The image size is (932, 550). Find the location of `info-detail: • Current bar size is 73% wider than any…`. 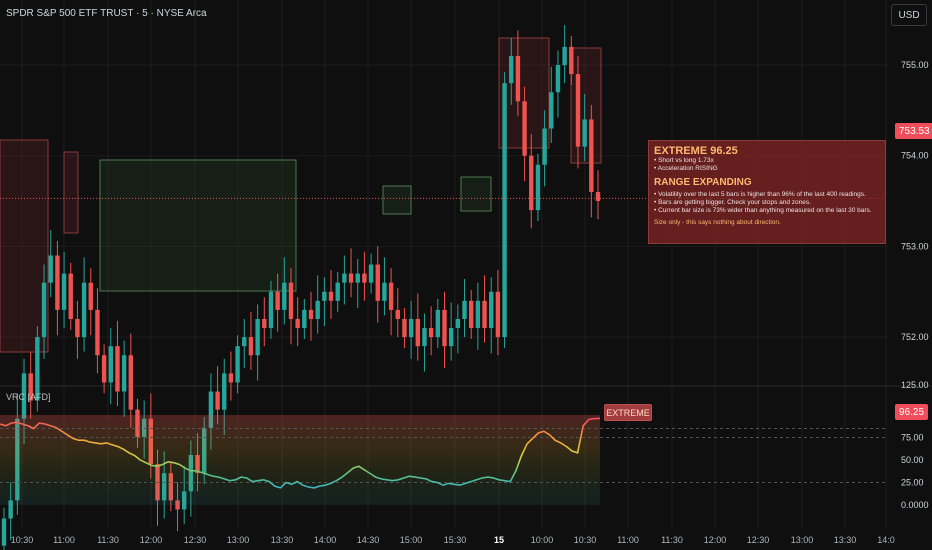

info-detail: • Current bar size is 73% wider than any… is located at coordinates (763, 210).